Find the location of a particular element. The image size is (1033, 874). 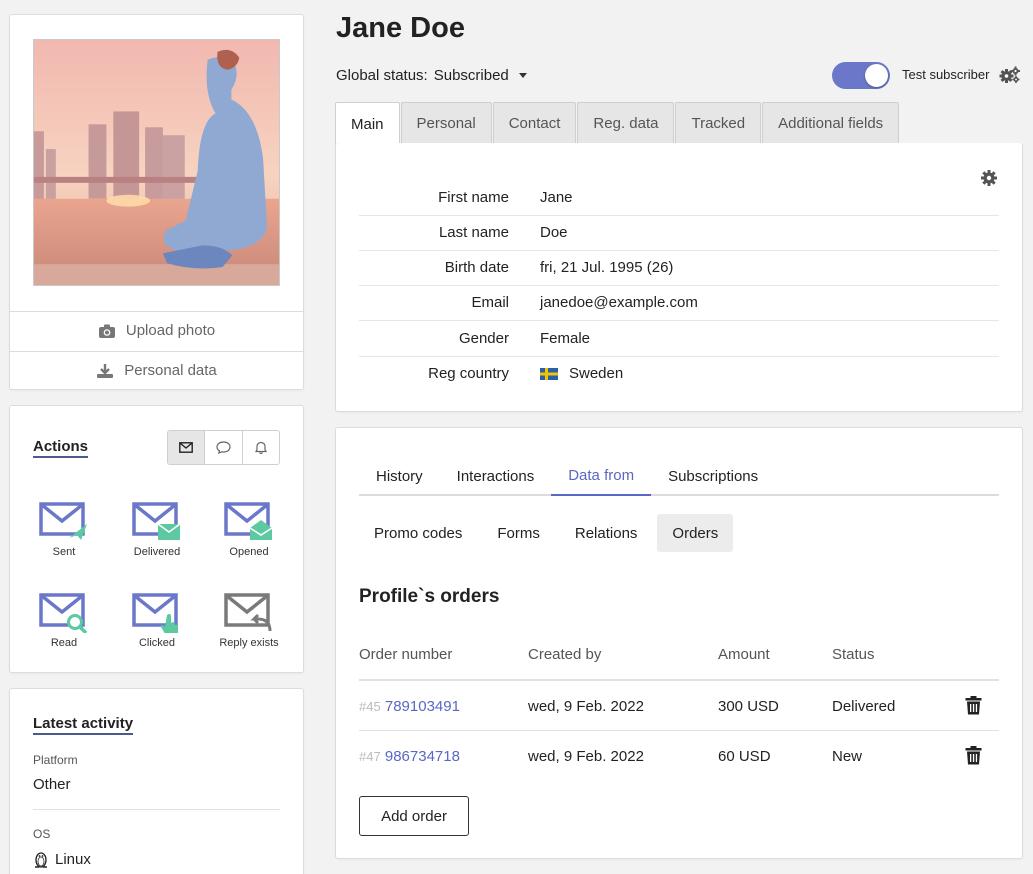

global-status-value: Subscribed is located at coordinates (471, 75).